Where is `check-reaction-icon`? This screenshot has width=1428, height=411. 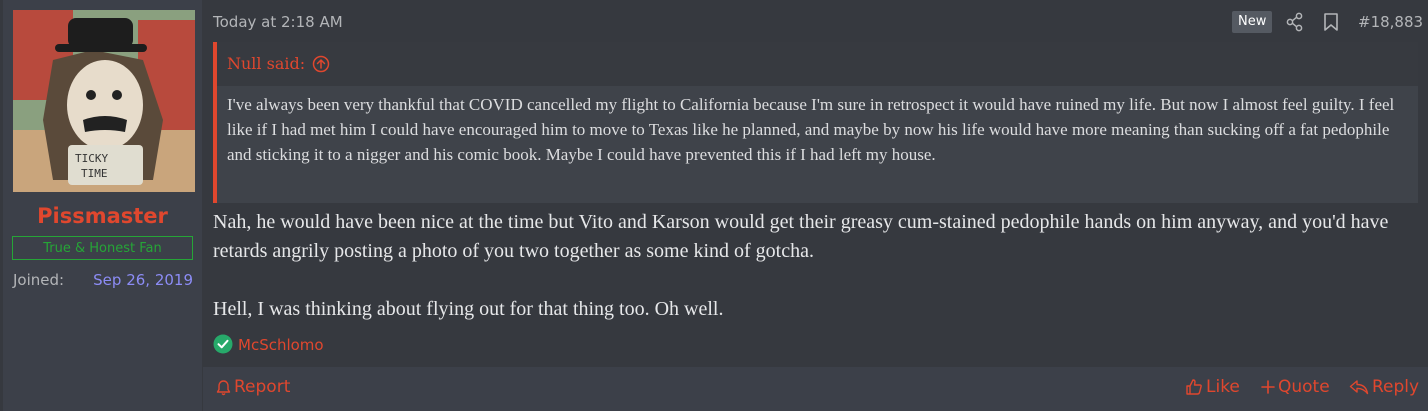 check-reaction-icon is located at coordinates (223, 344).